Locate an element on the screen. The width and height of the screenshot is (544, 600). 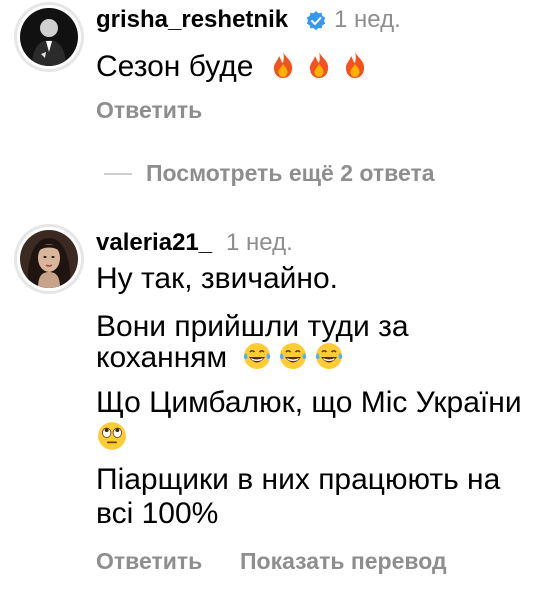
avatar-grisha is located at coordinates (49, 37).